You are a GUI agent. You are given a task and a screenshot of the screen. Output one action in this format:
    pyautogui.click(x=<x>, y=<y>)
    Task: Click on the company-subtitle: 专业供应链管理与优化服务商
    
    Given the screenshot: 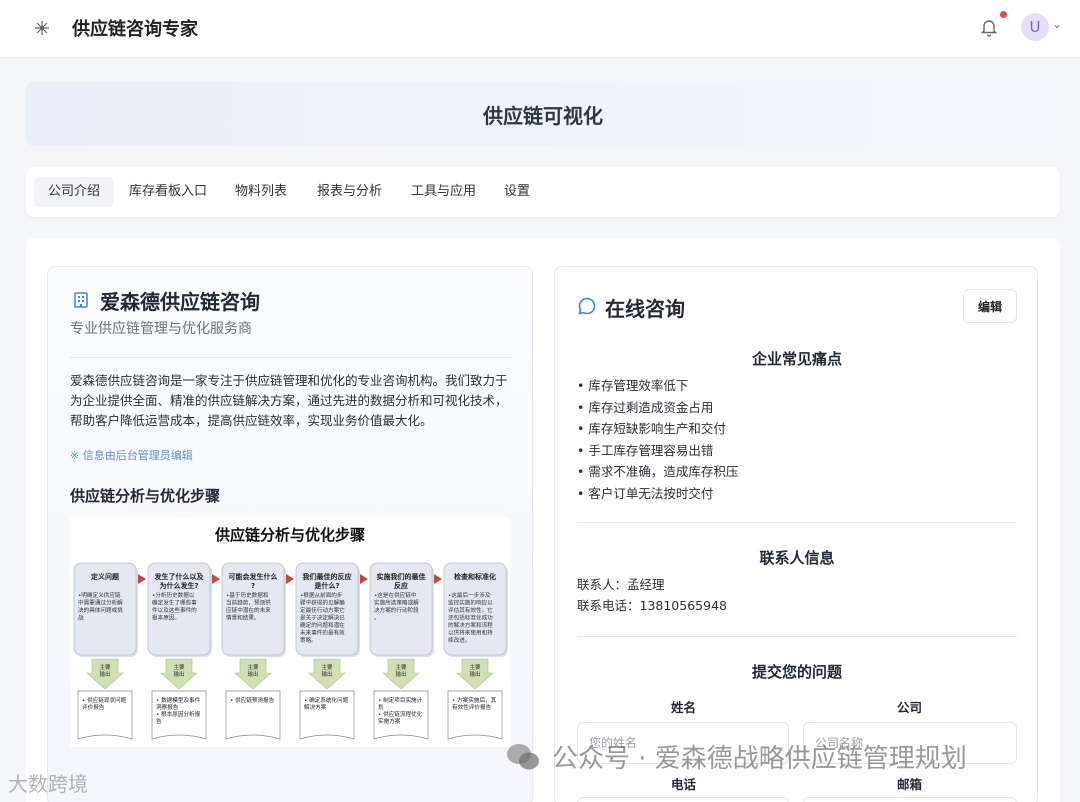 What is the action you would take?
    pyautogui.click(x=161, y=329)
    